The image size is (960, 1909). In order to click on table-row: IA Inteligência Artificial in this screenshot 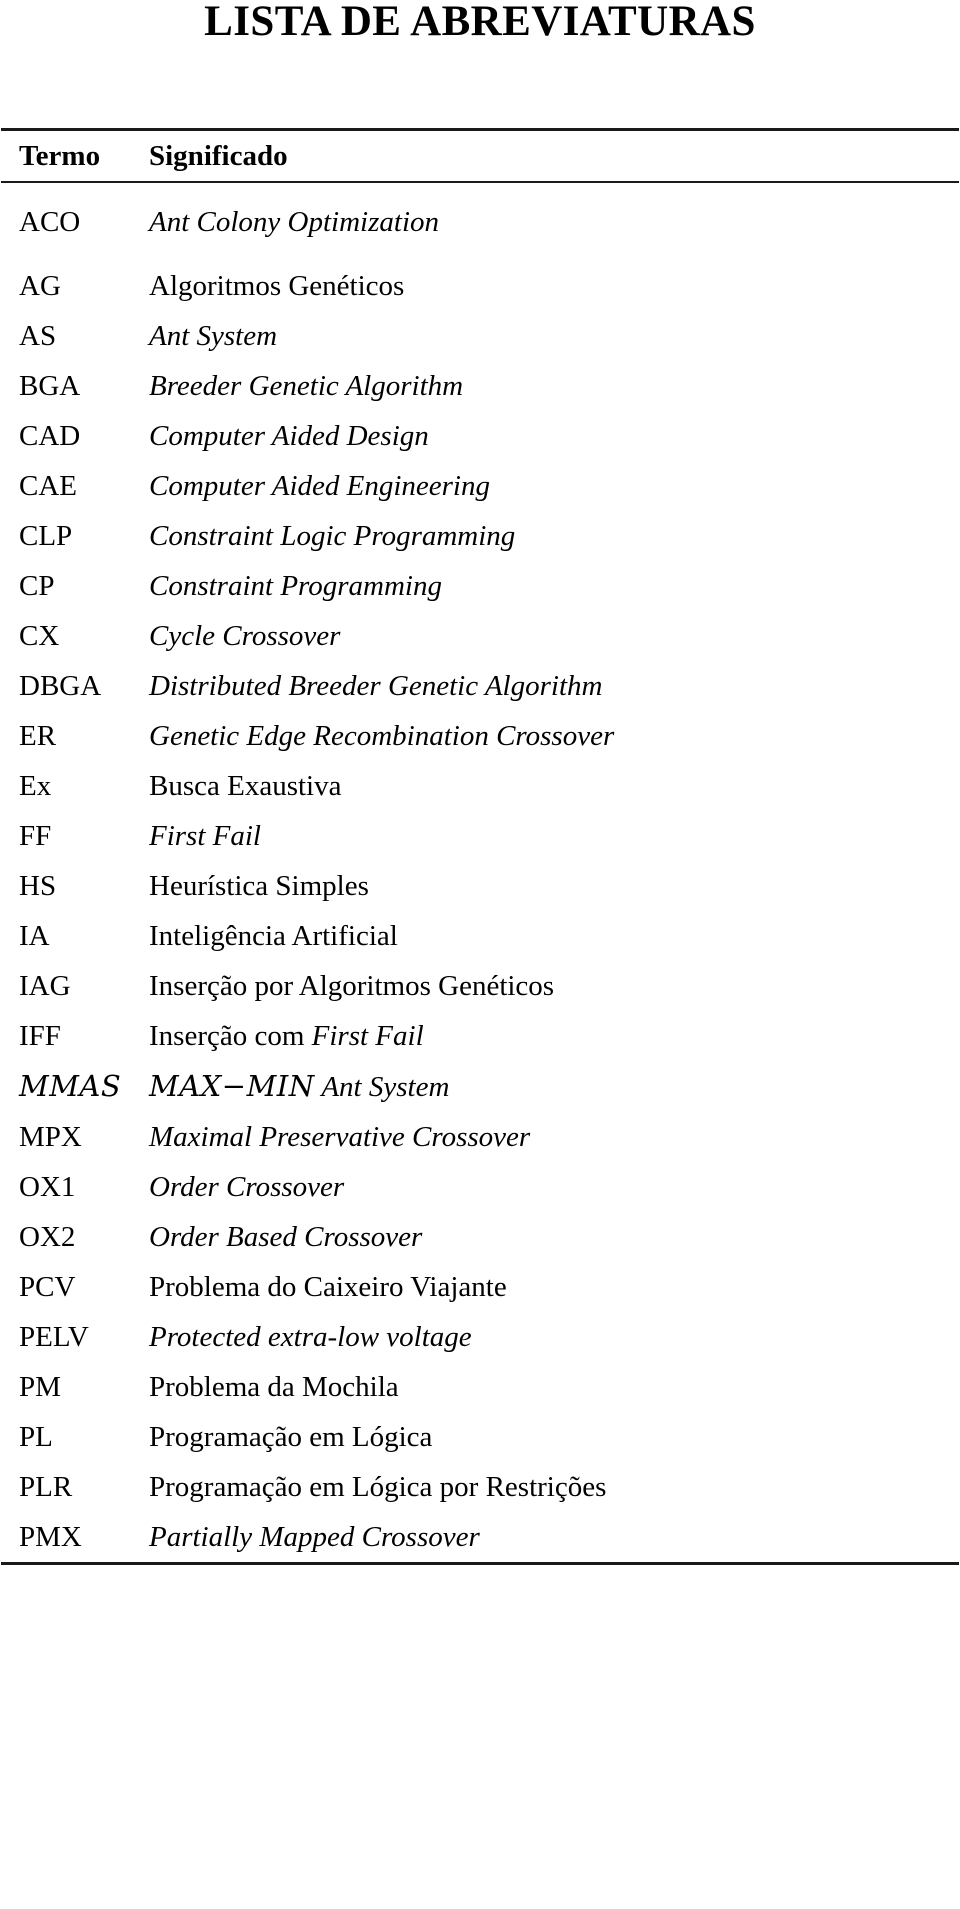, I will do `click(480, 936)`.